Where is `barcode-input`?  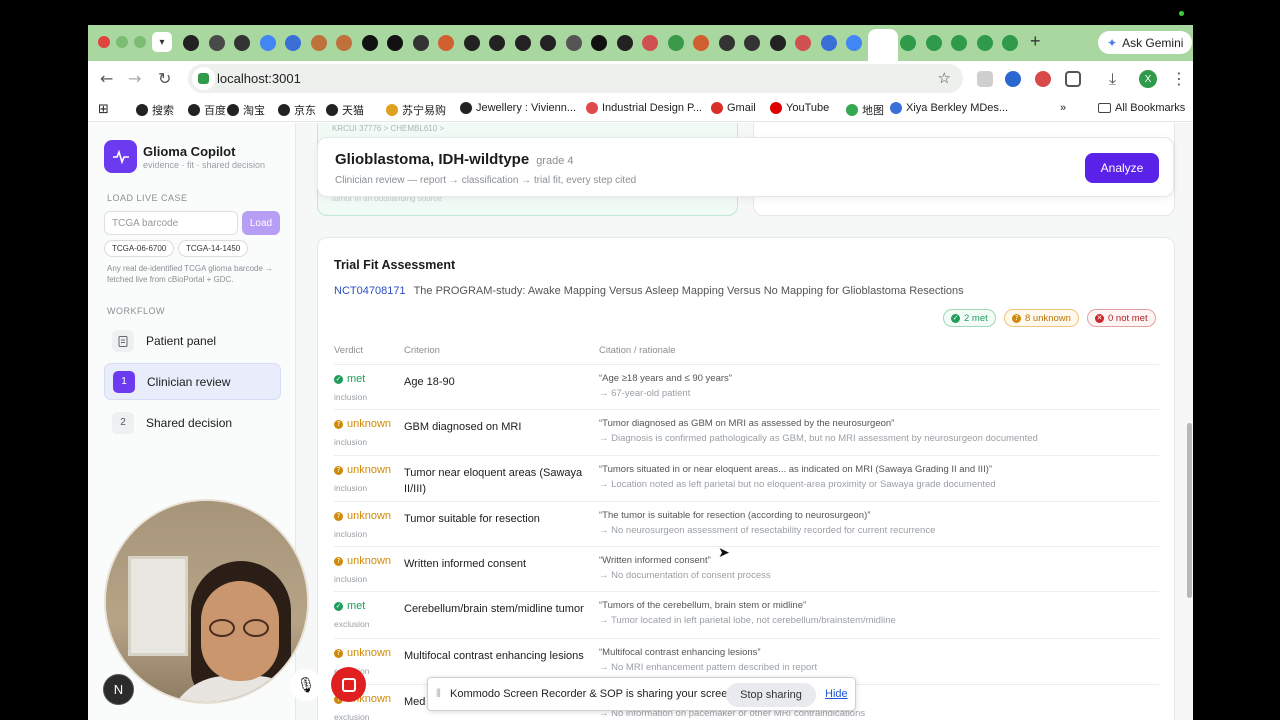
barcode-input is located at coordinates (171, 223).